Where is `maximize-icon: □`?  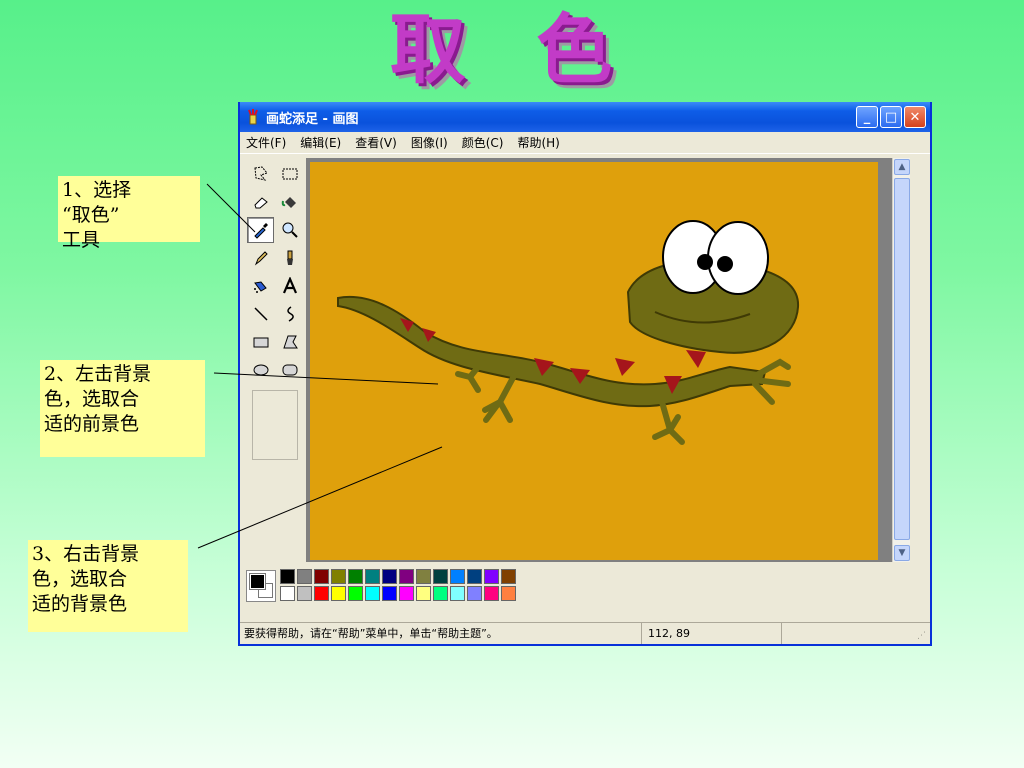
maximize-icon: □ is located at coordinates (891, 117).